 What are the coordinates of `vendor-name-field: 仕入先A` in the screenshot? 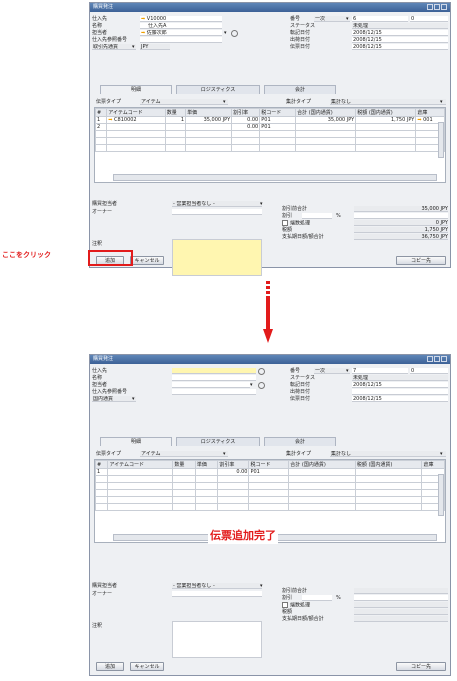 It's located at (181, 26).